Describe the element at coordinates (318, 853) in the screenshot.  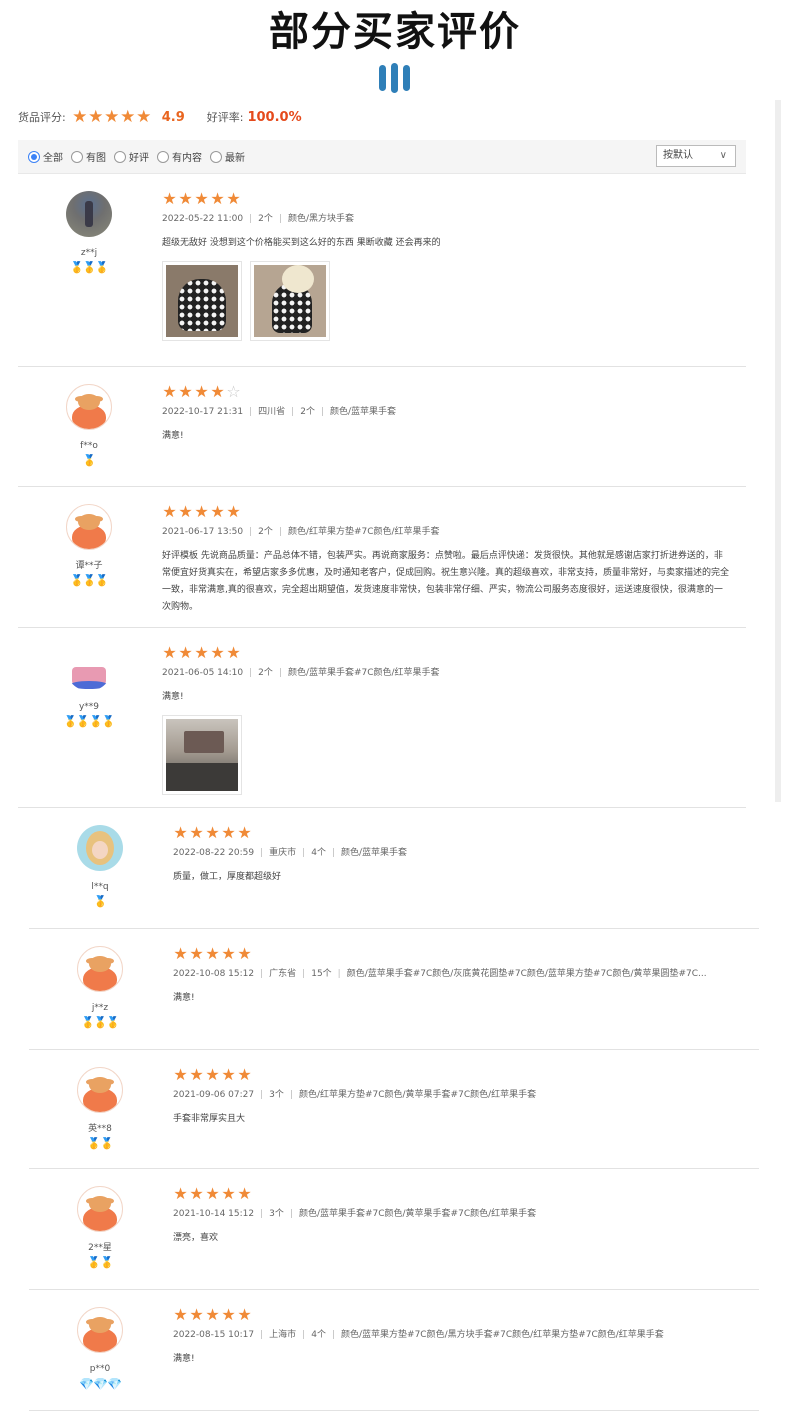
I see `review-quantity: 4个` at that location.